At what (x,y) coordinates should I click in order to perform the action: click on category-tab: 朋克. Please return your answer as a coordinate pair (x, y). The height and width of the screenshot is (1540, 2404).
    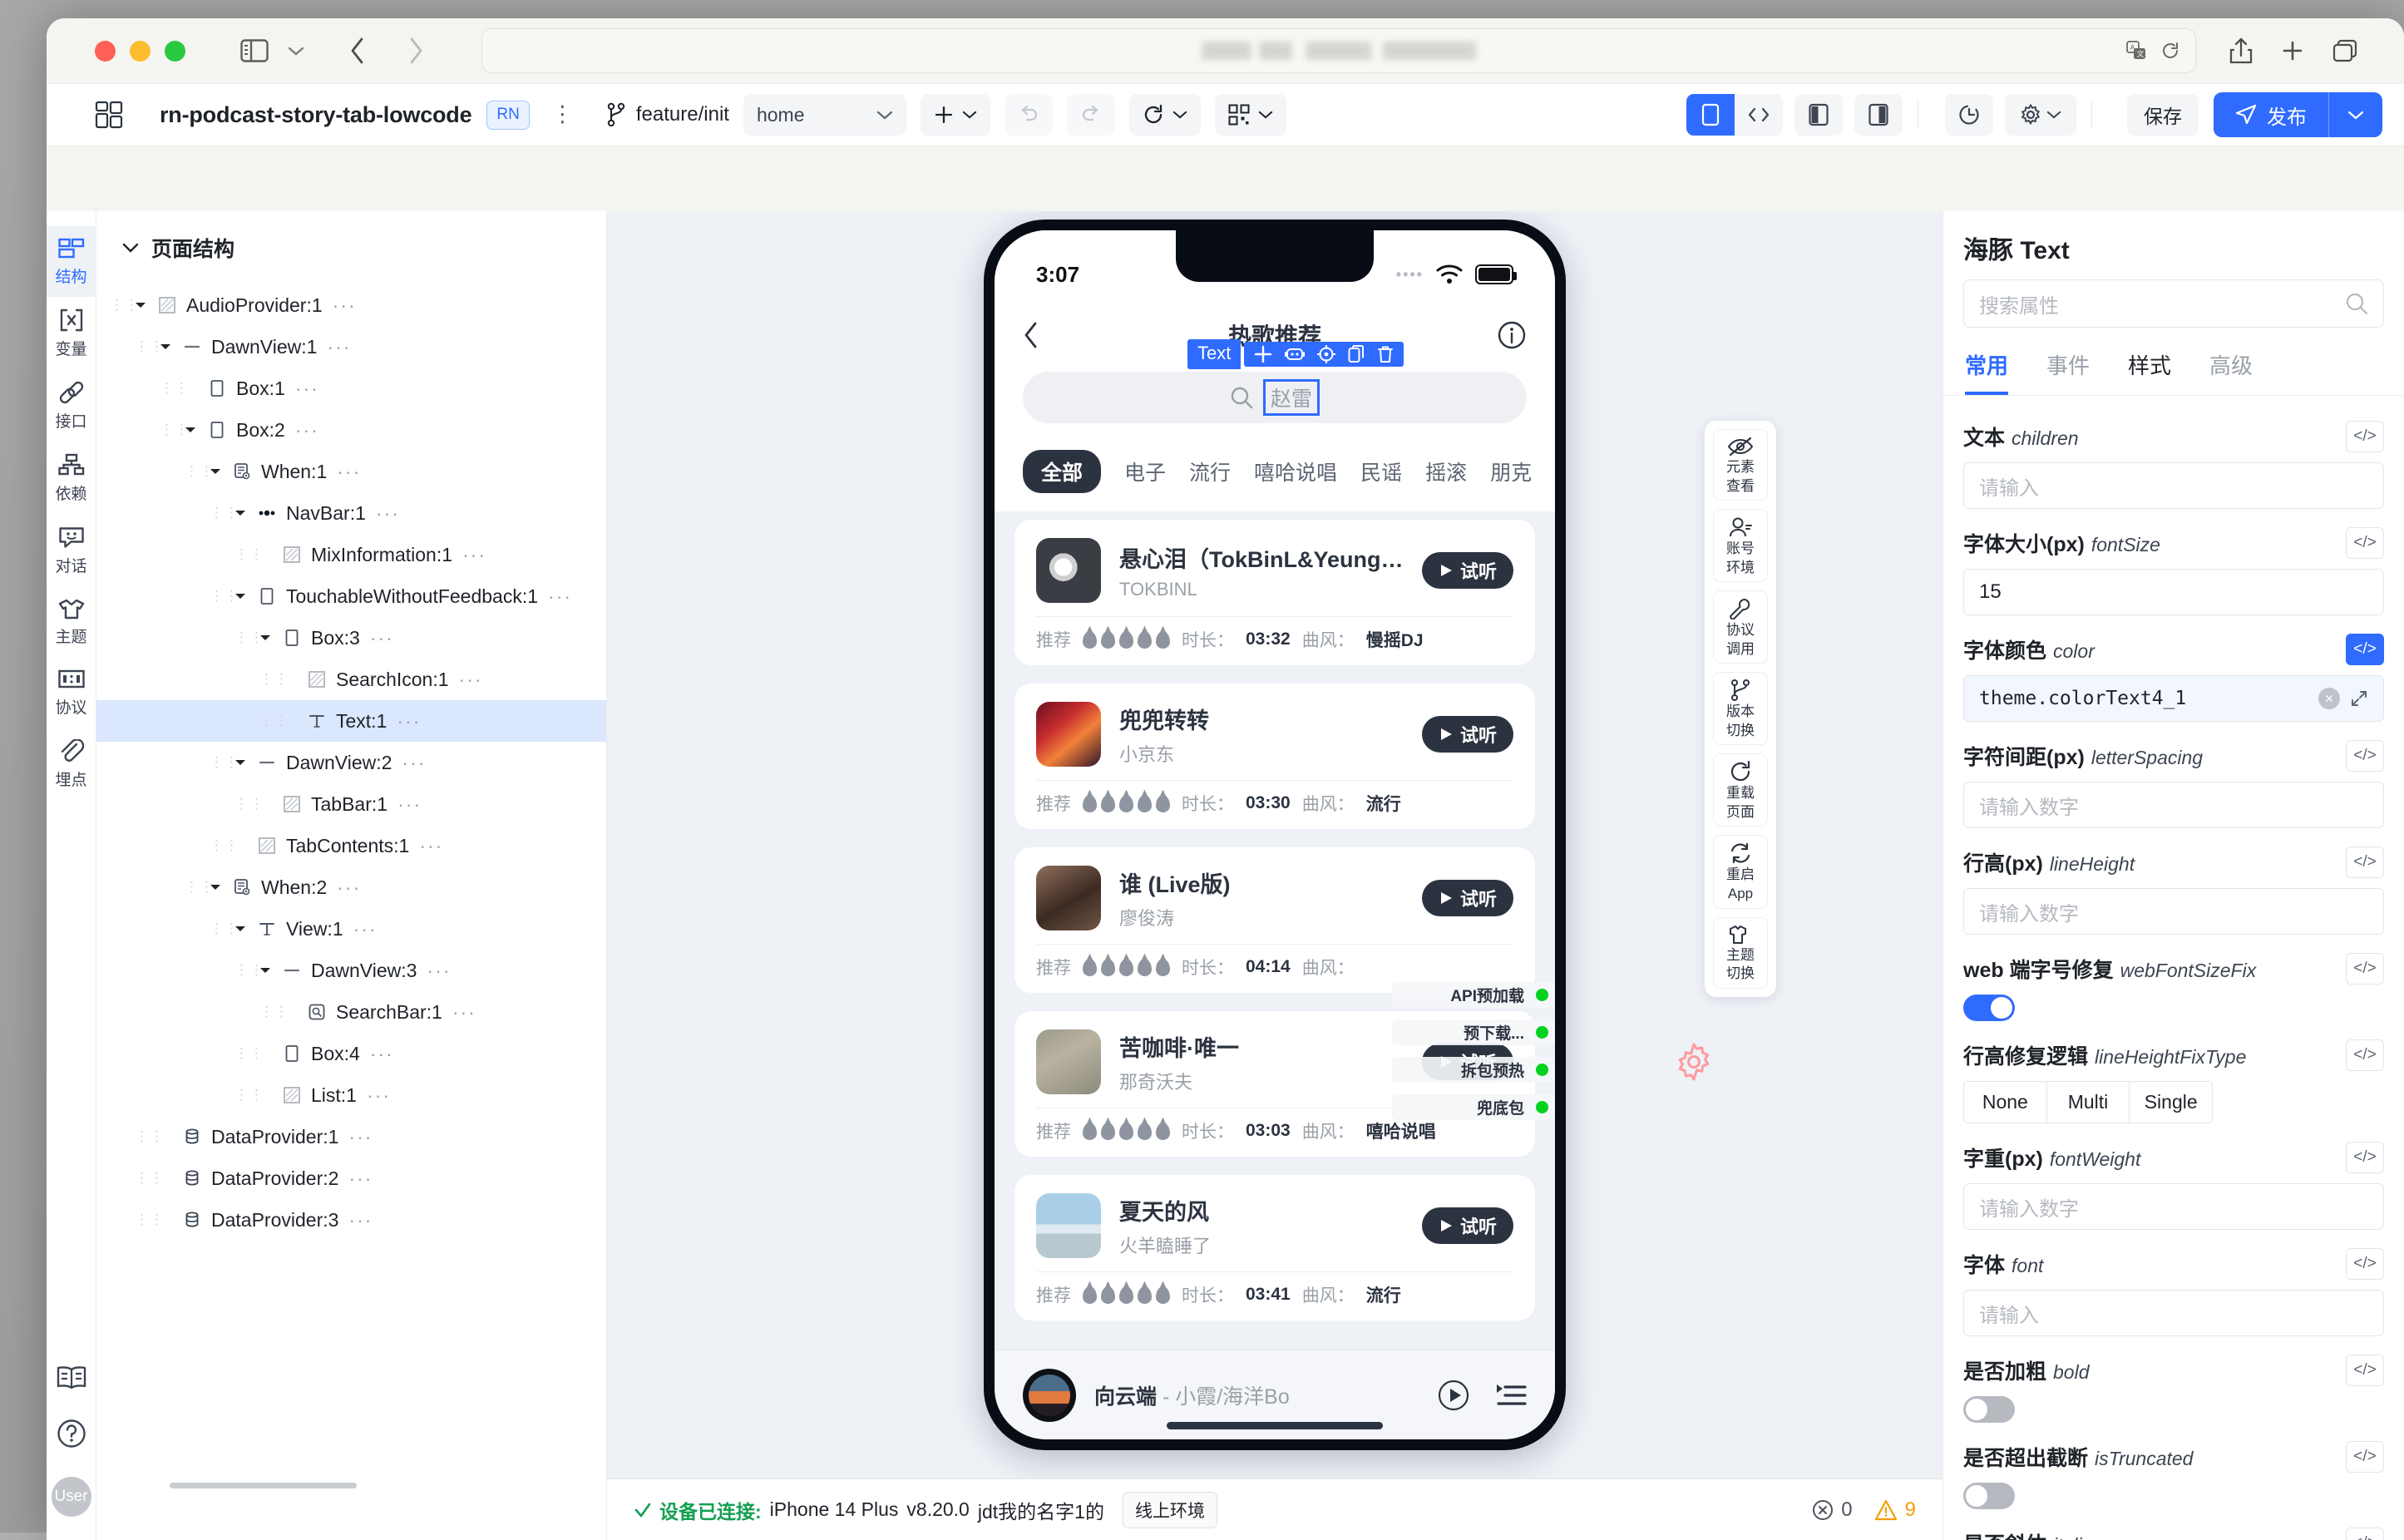
    Looking at the image, I should click on (1511, 472).